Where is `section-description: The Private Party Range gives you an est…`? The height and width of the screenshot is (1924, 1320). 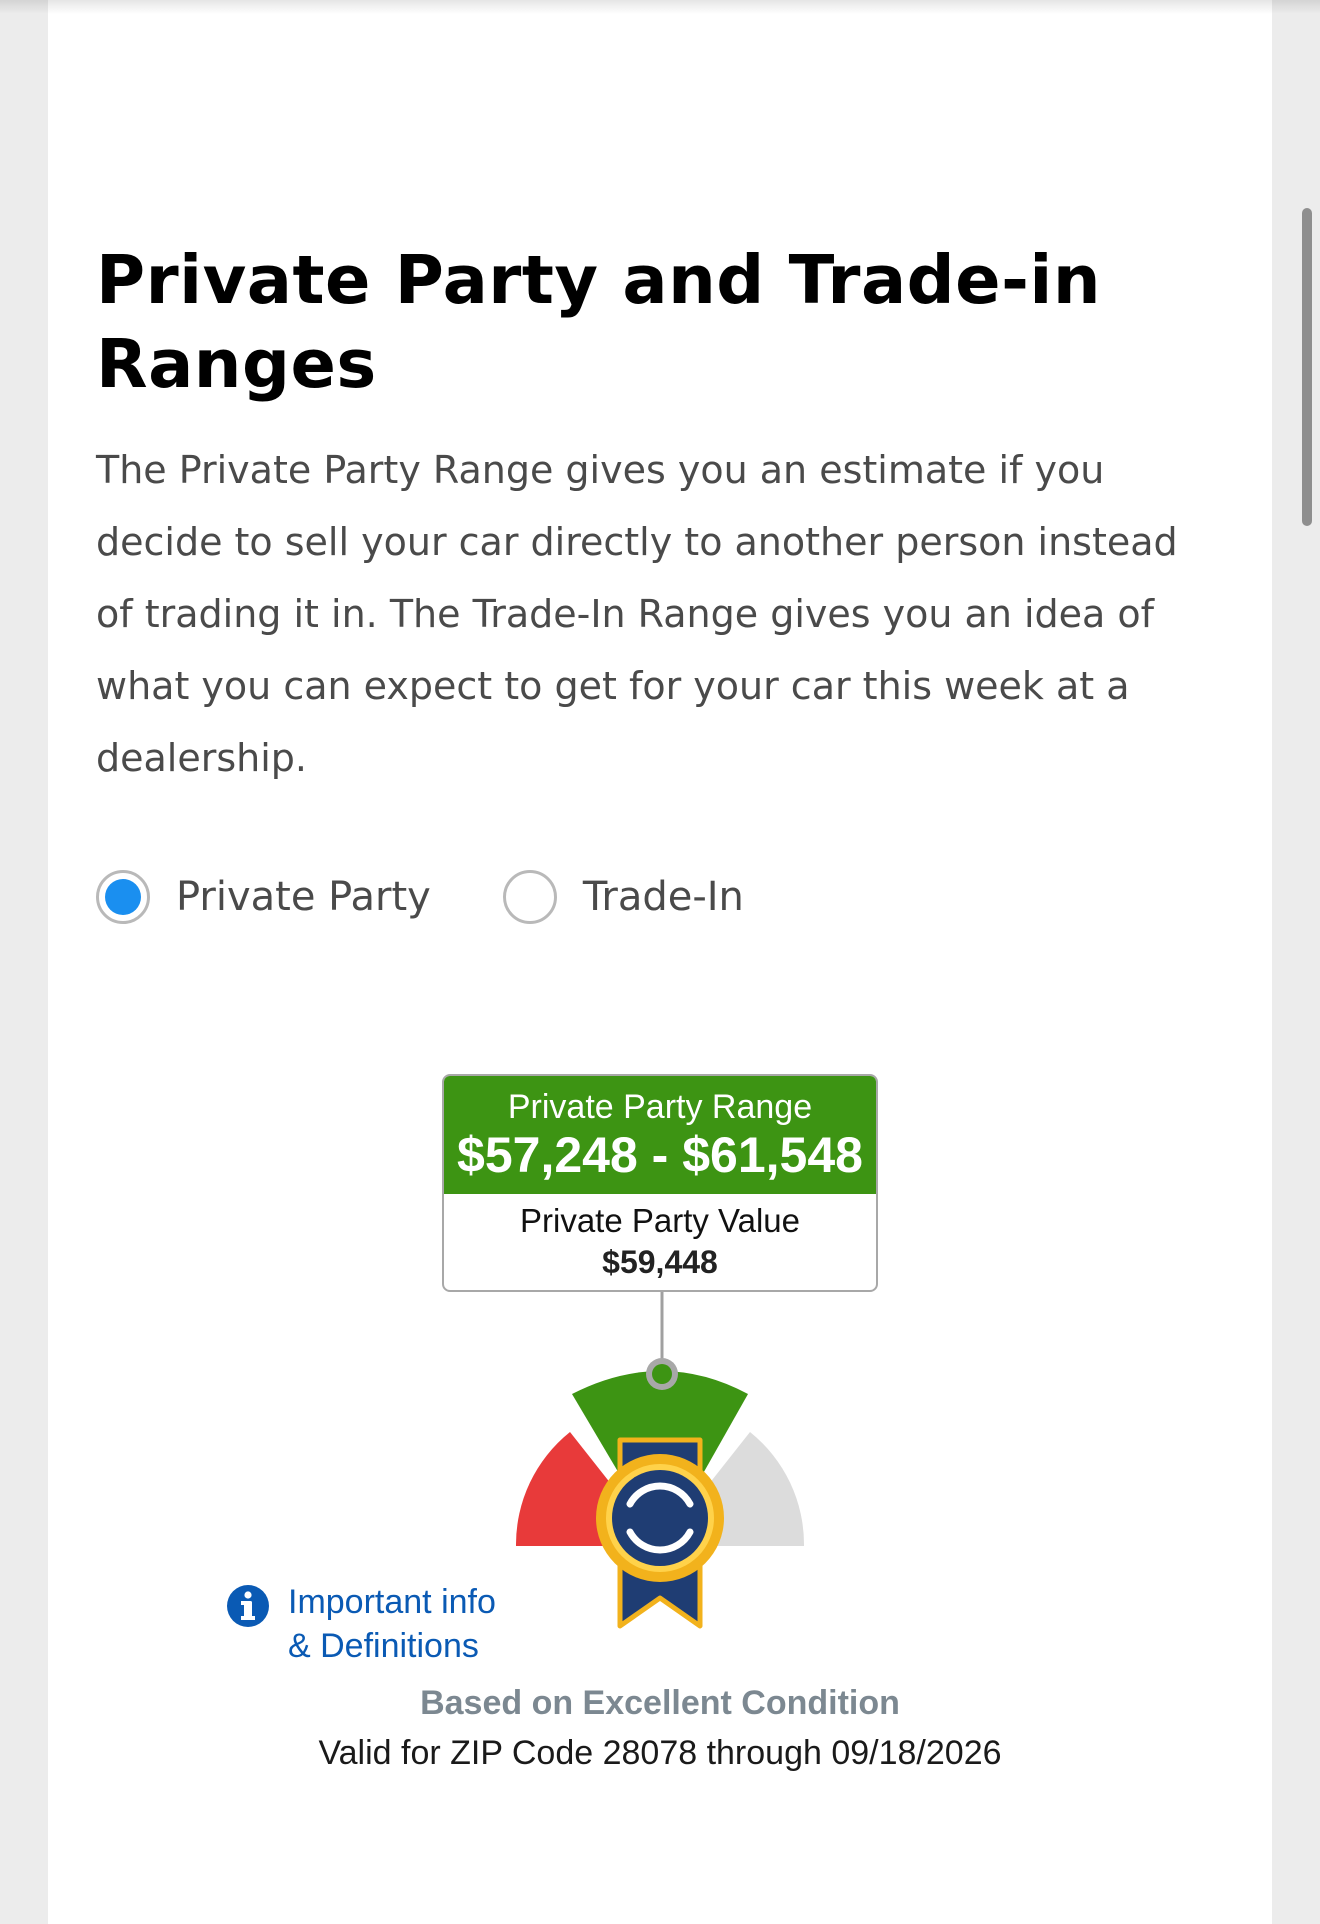
section-description: The Private Party Range gives you an est… is located at coordinates (637, 614).